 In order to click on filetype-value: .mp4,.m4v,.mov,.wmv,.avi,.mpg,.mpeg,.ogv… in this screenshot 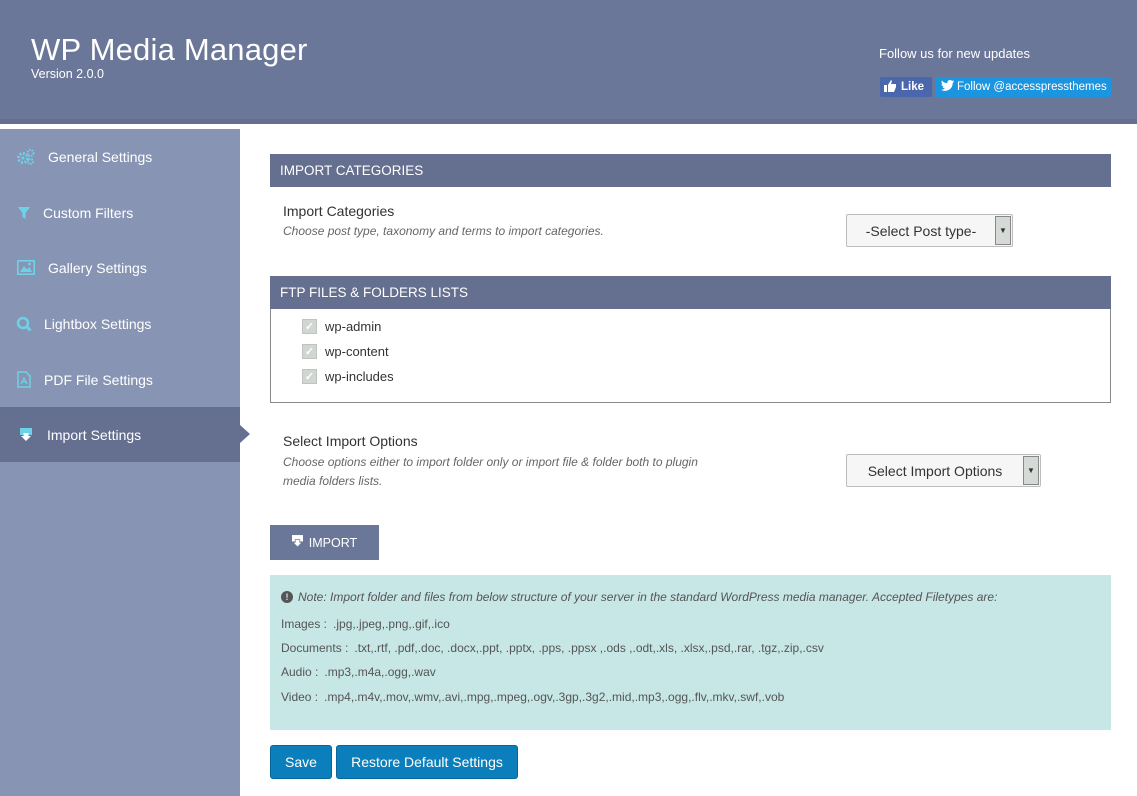, I will do `click(554, 697)`.